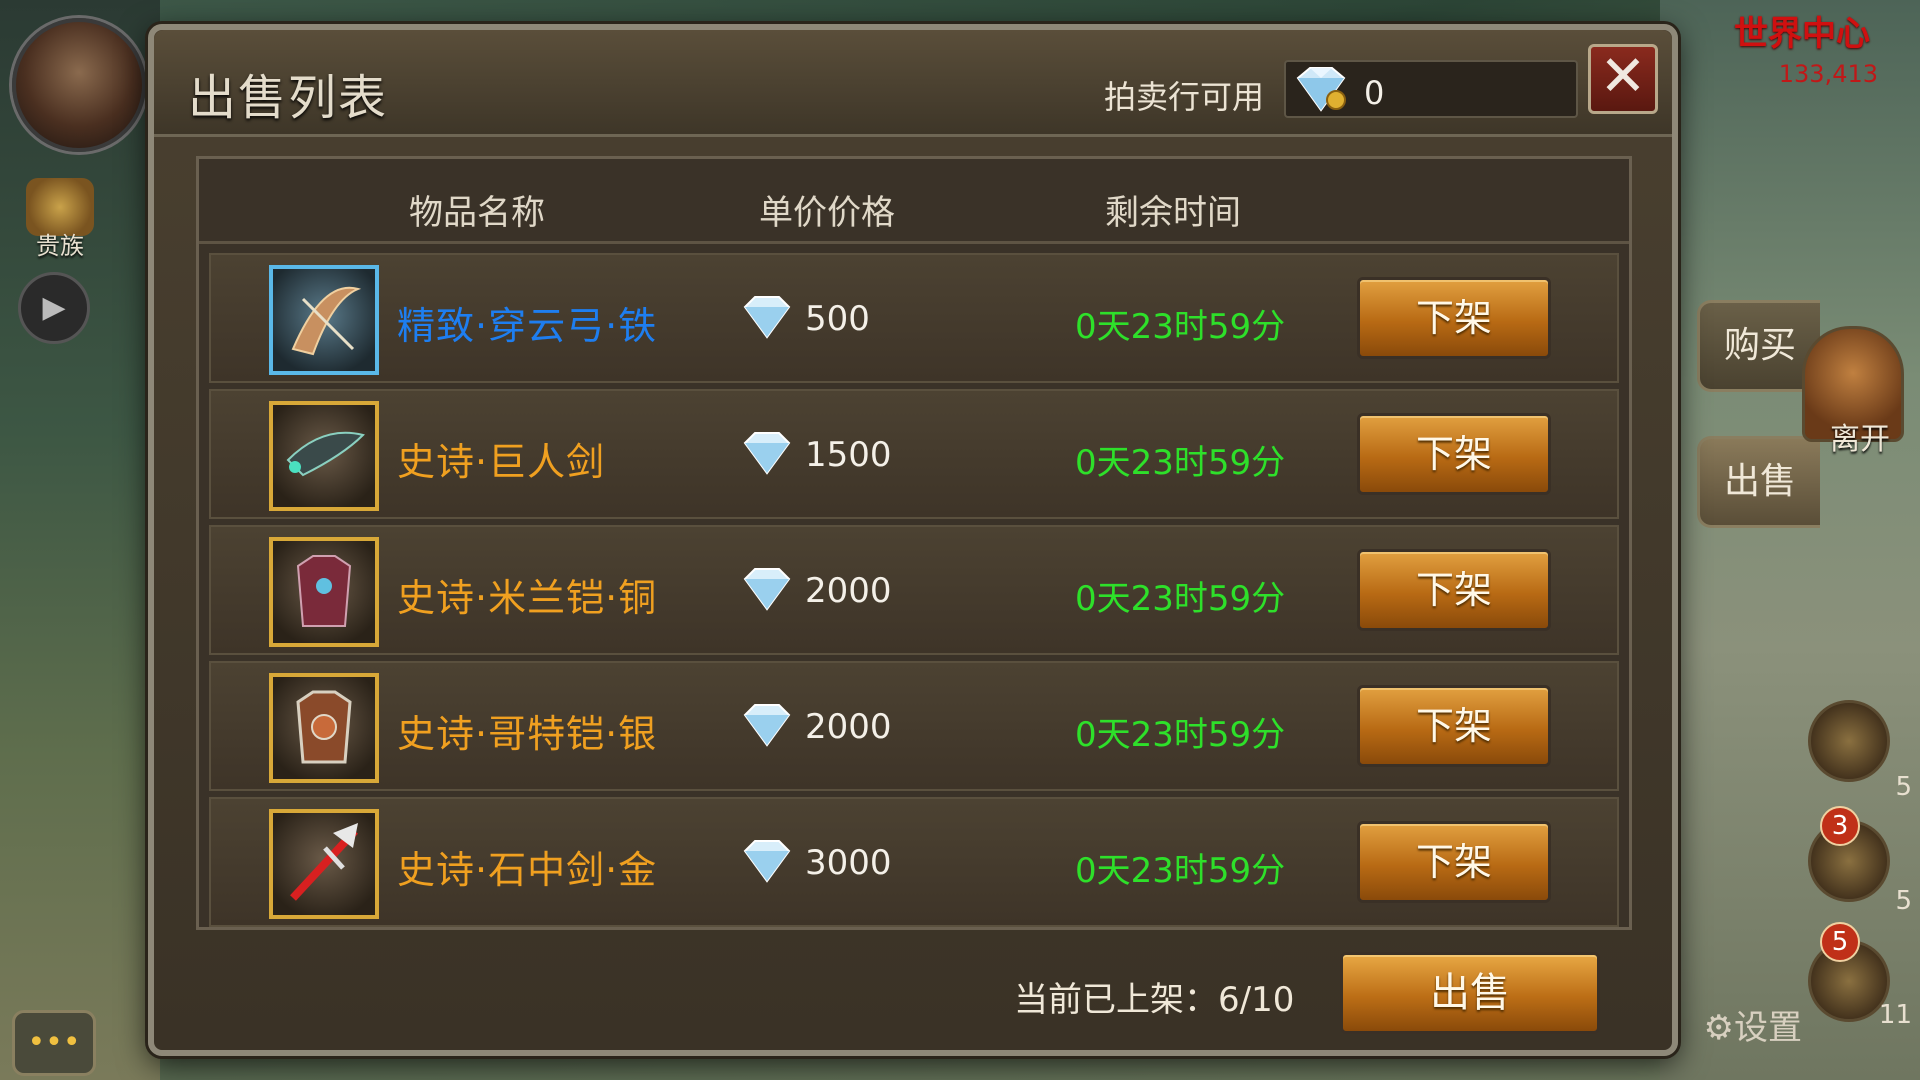  What do you see at coordinates (848, 455) in the screenshot?
I see `item-price: 1500` at bounding box center [848, 455].